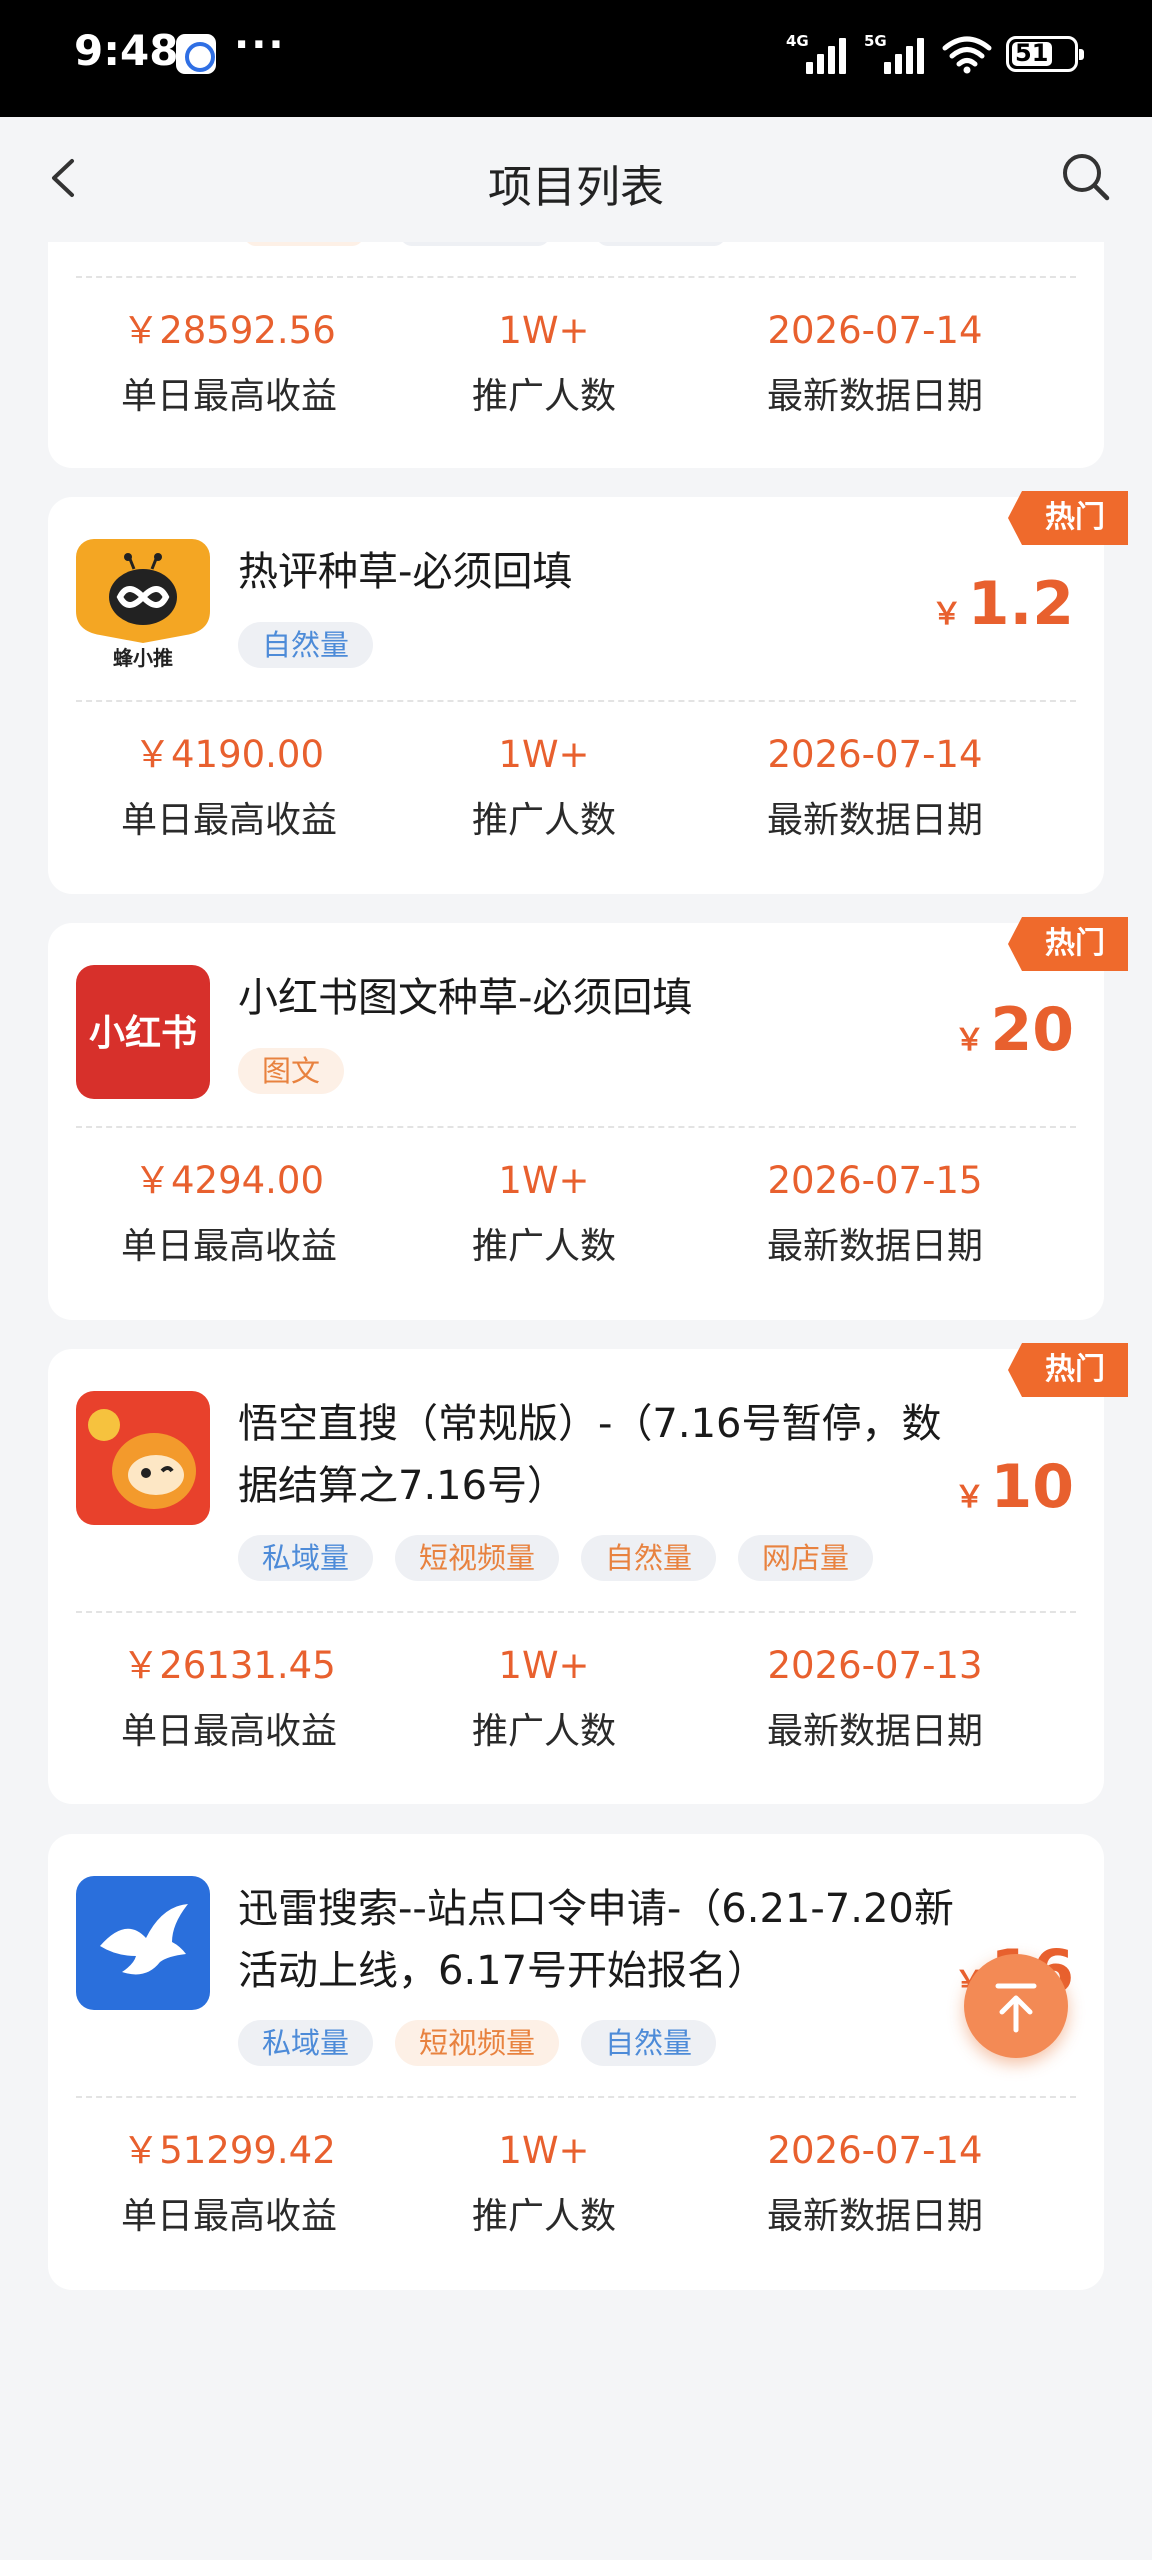  What do you see at coordinates (896, 53) in the screenshot?
I see `cellular-signal-5g-icon: 5G` at bounding box center [896, 53].